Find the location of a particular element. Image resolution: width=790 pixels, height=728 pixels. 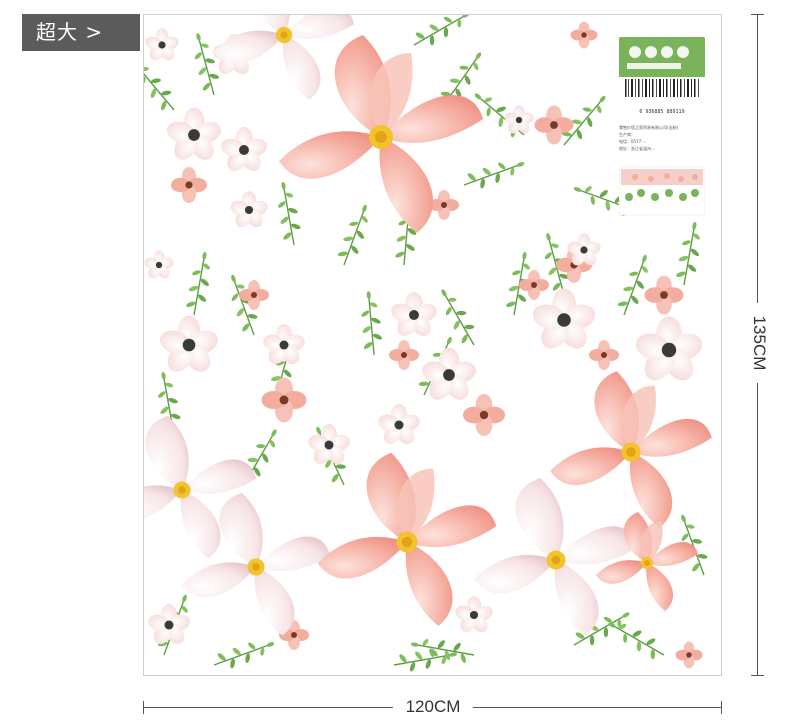

barcode-number: 6 936885 889119 is located at coordinates (662, 112).